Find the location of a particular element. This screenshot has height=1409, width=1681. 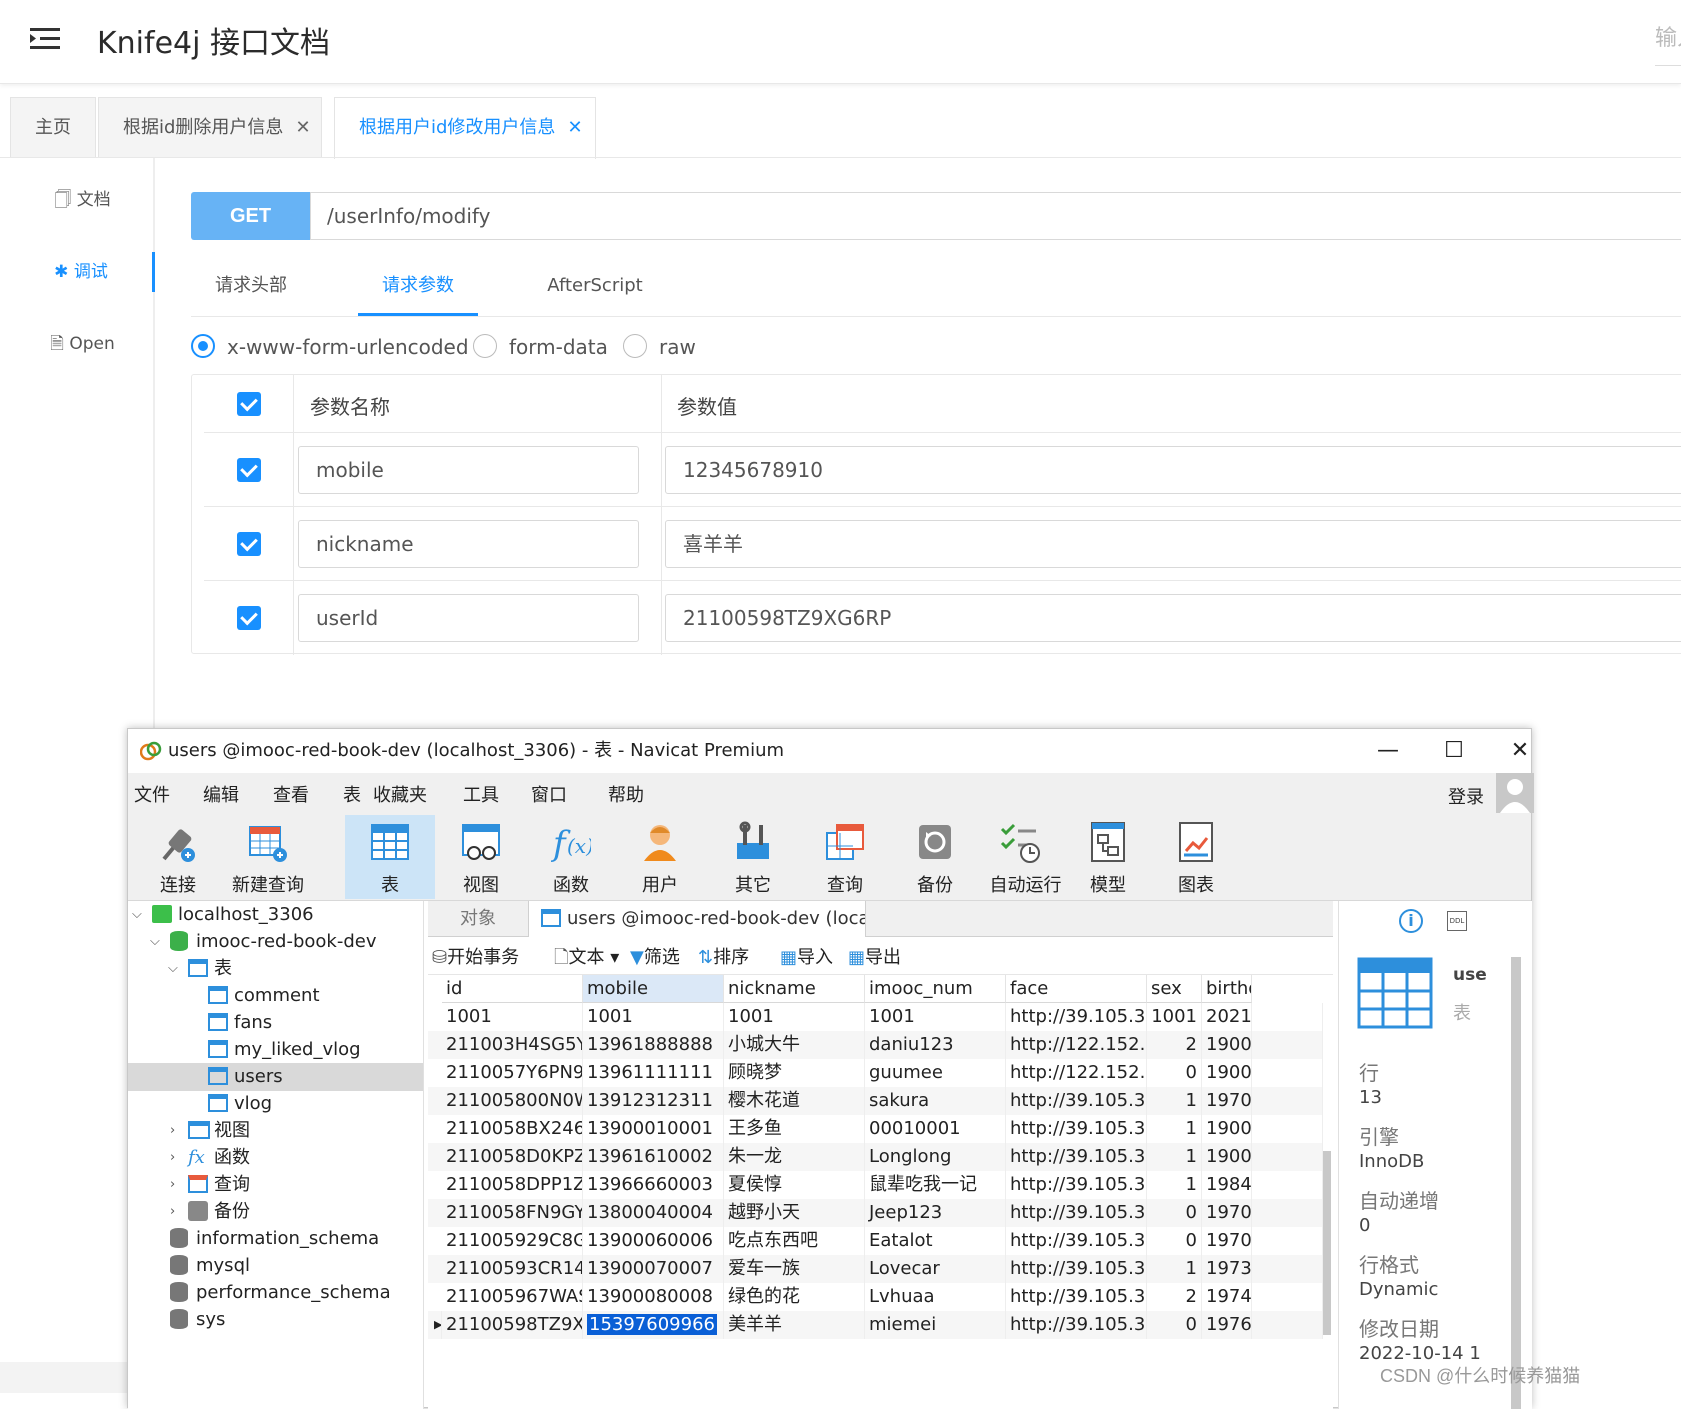

toolbar-user-button: 用户 is located at coordinates (660, 857).